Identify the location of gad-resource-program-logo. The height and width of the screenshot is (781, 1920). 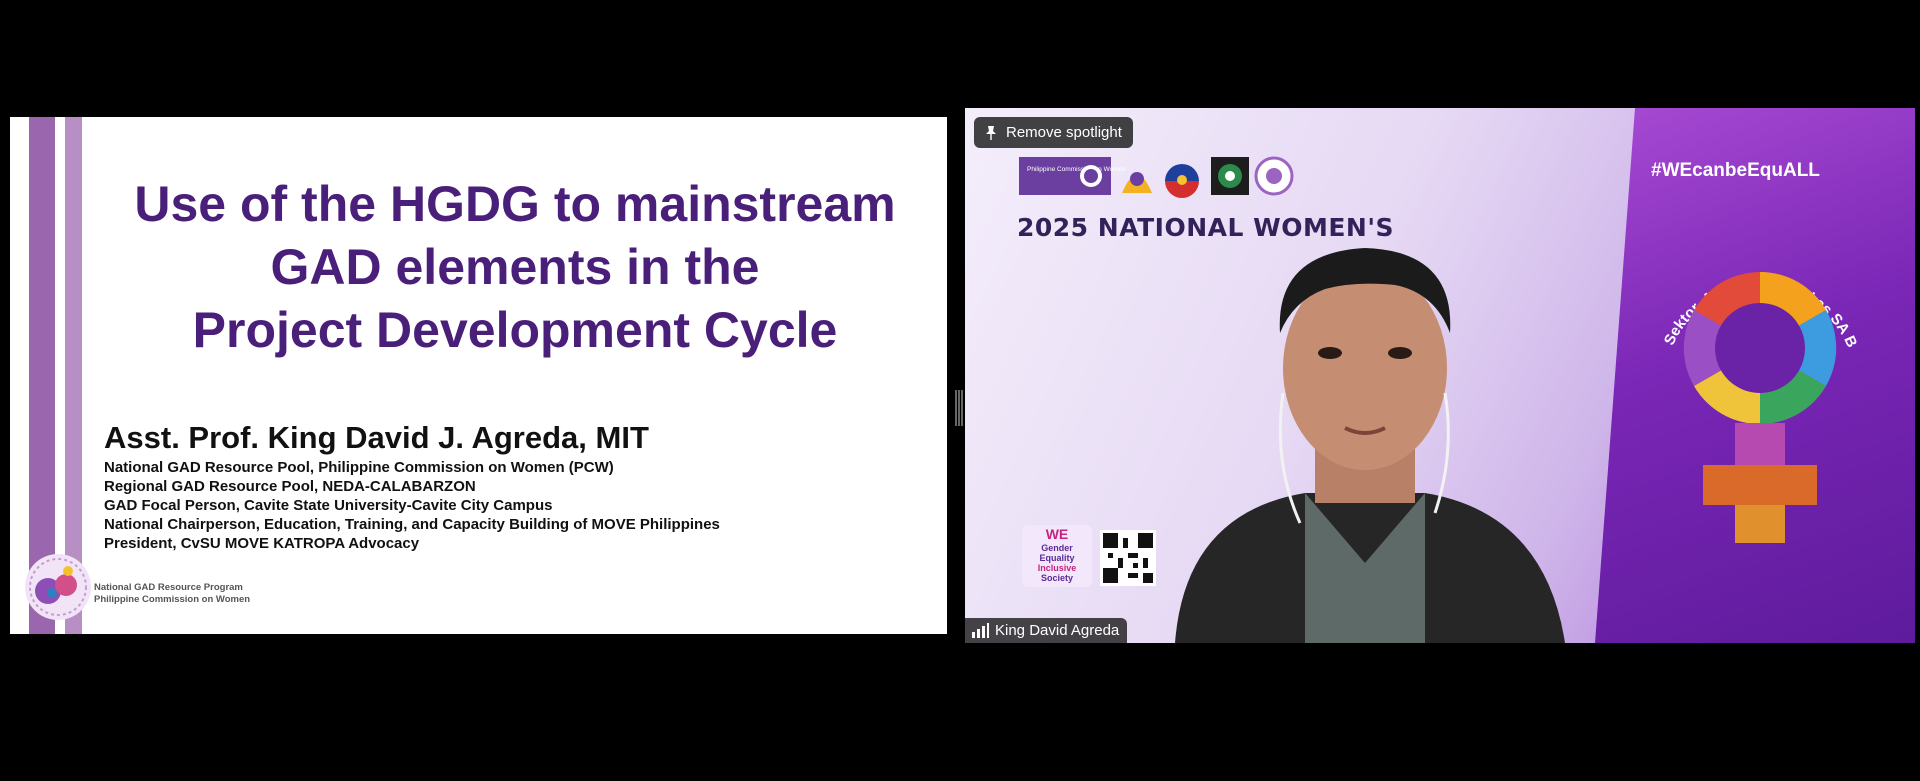
(58, 587).